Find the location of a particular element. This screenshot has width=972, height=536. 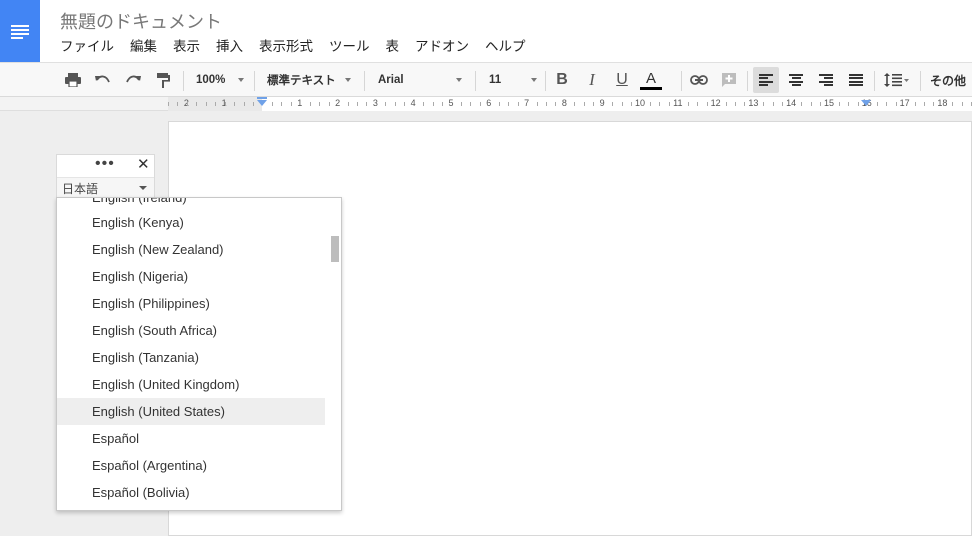

ruler-number: 1 is located at coordinates (300, 103).